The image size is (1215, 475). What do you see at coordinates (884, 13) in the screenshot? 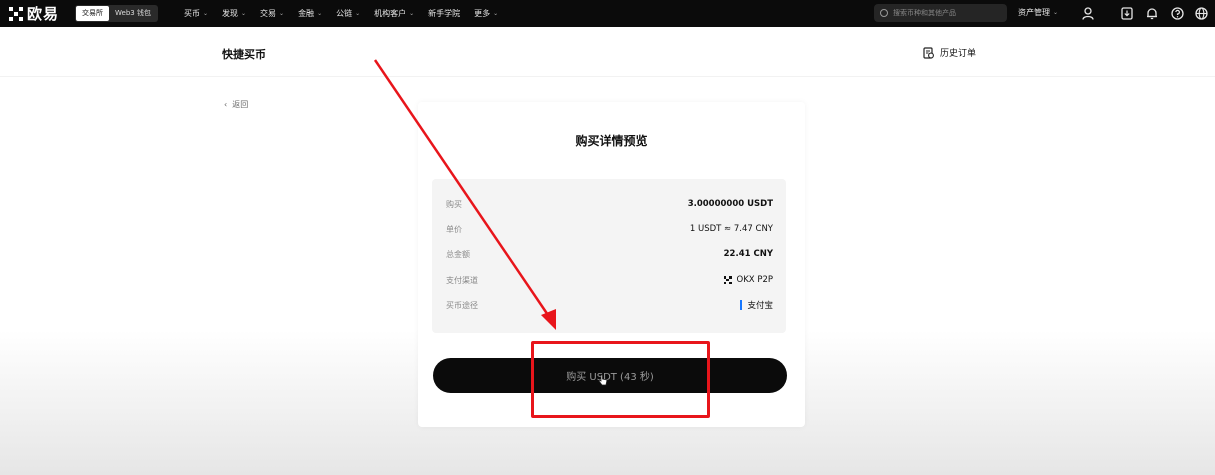
I see `search-icon` at bounding box center [884, 13].